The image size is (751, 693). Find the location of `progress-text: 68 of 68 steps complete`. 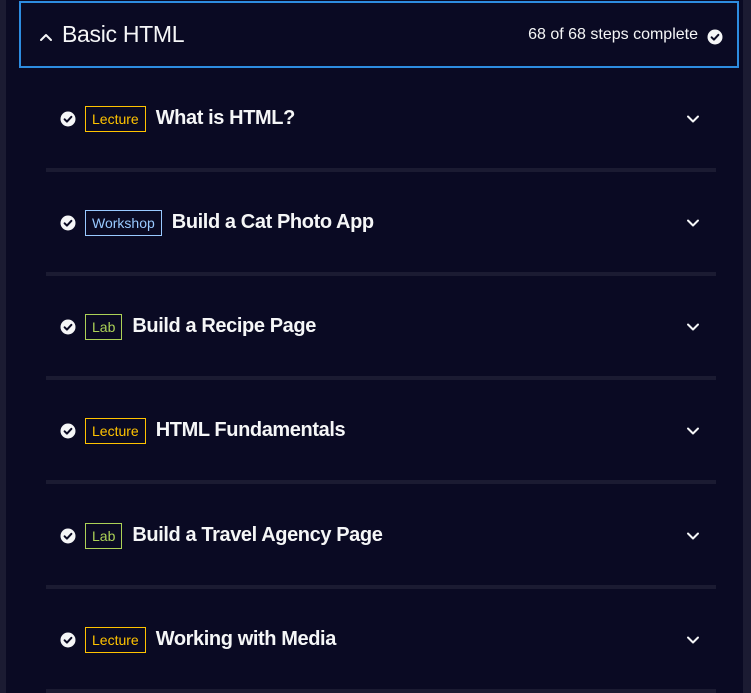

progress-text: 68 of 68 steps complete is located at coordinates (613, 34).